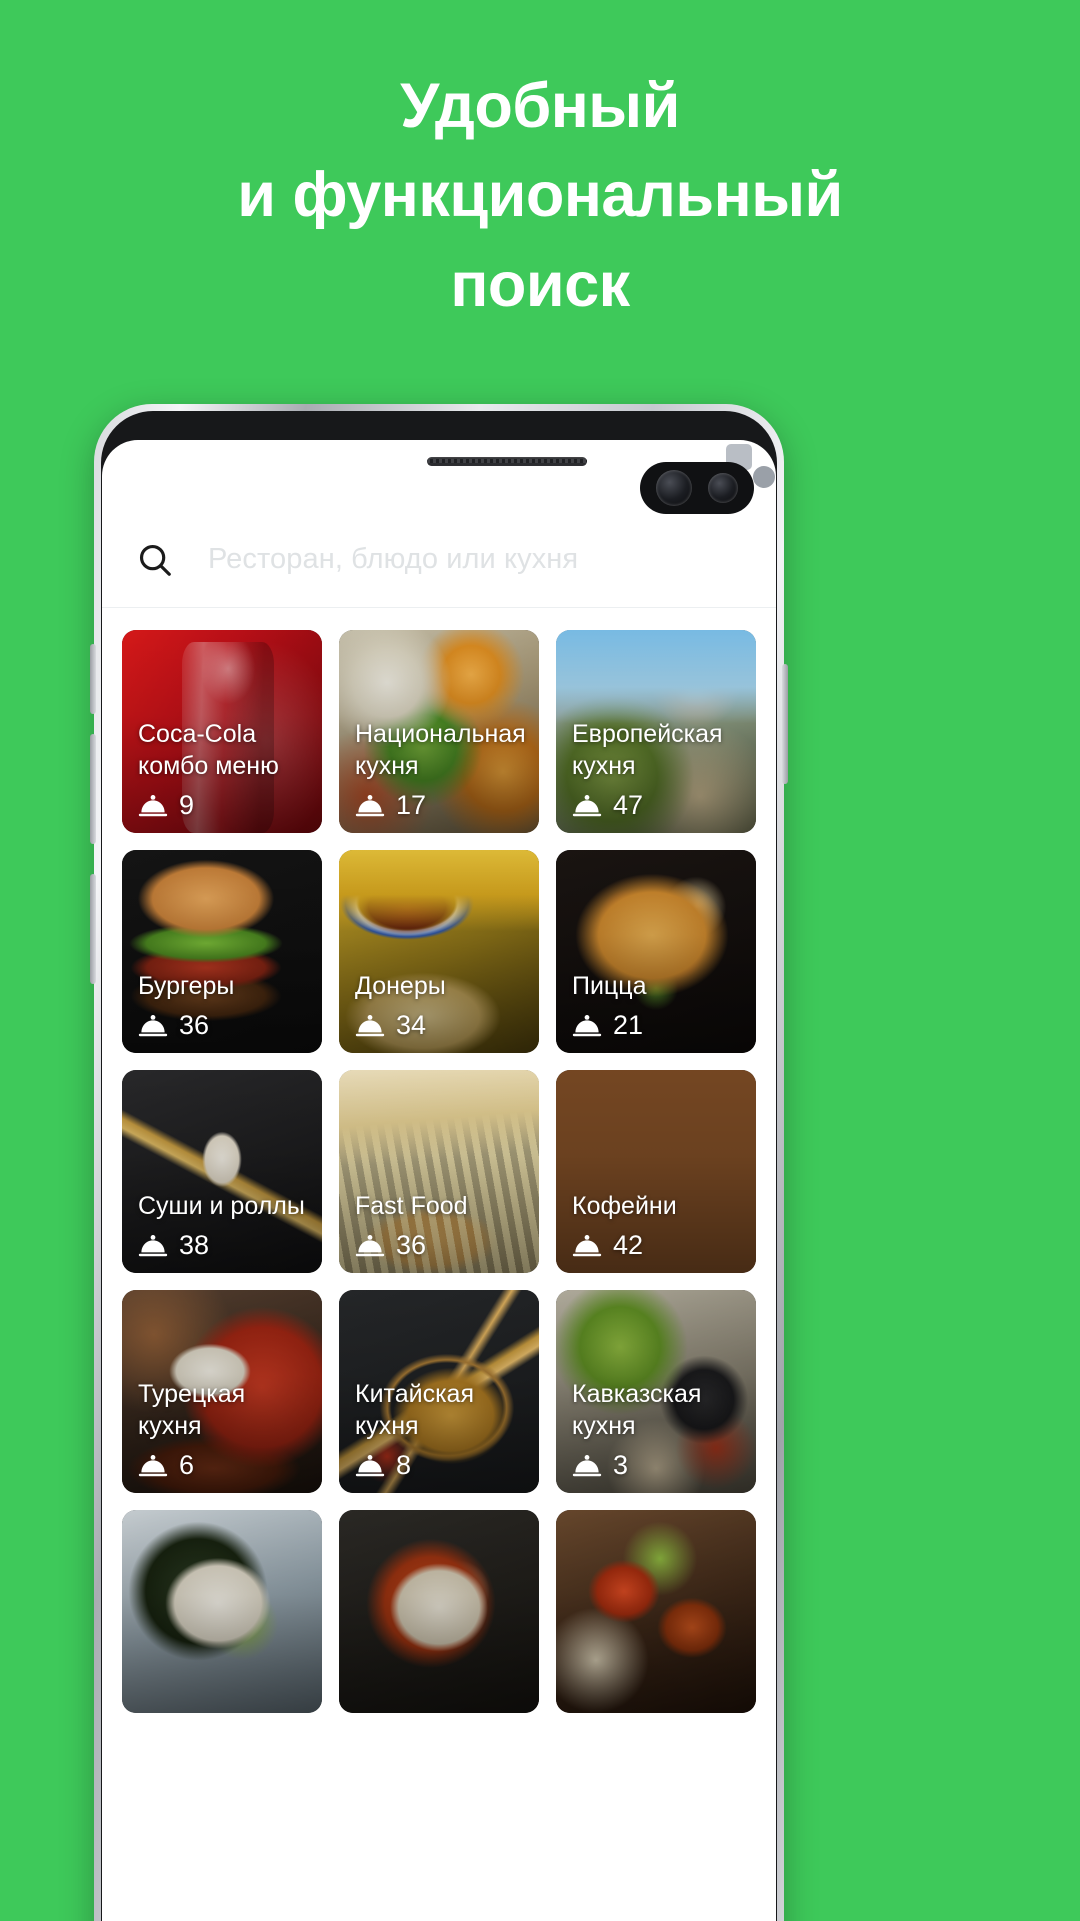 This screenshot has height=1921, width=1080. What do you see at coordinates (624, 1206) in the screenshot?
I see `category-card-title: Кофейни` at bounding box center [624, 1206].